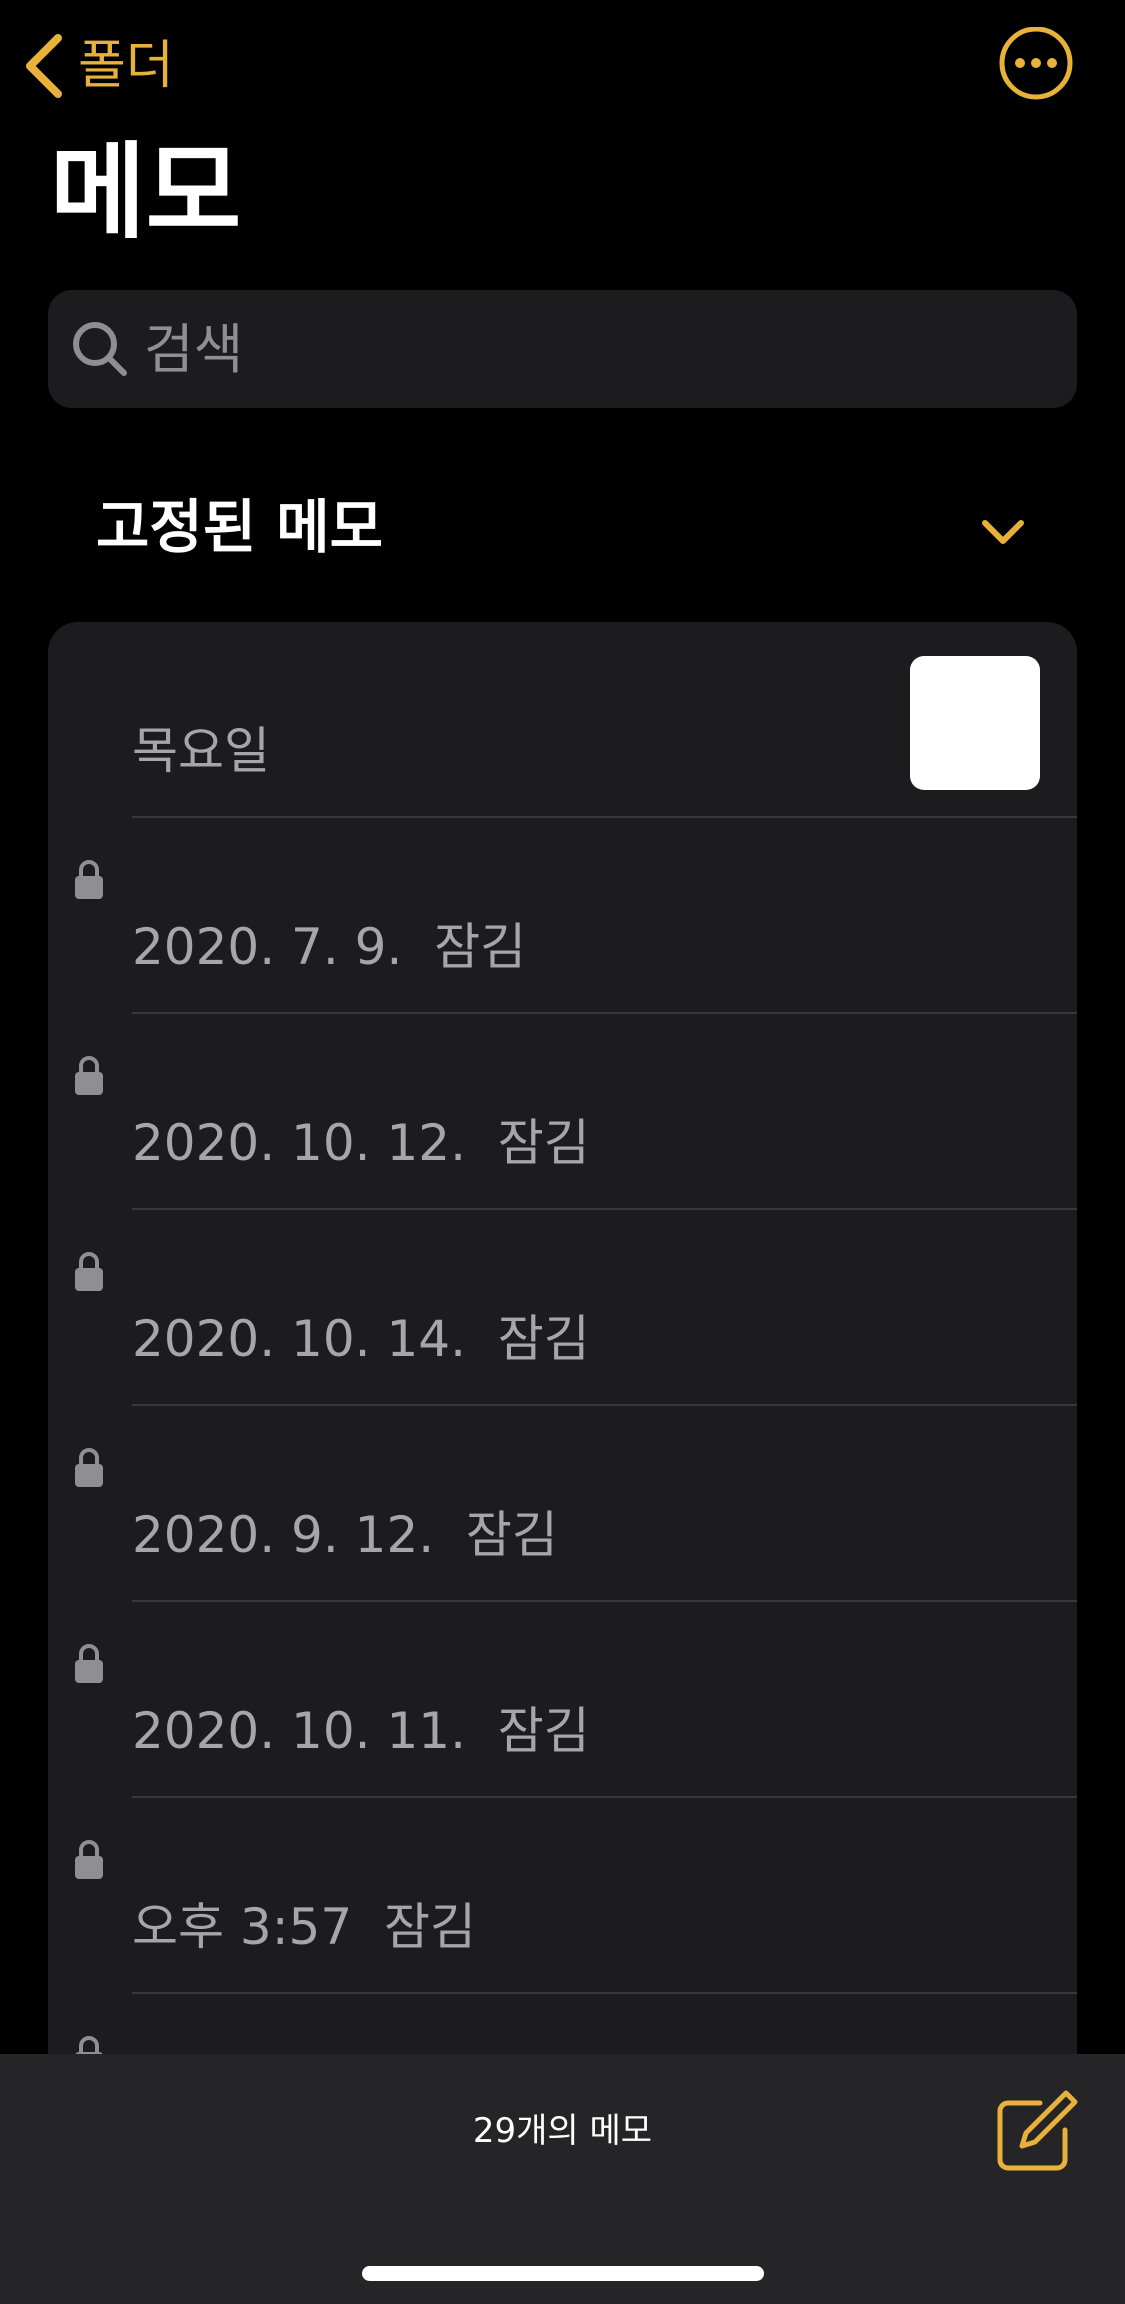  What do you see at coordinates (562, 916) in the screenshot?
I see `note-row: 2020. 7. 9. 잠김` at bounding box center [562, 916].